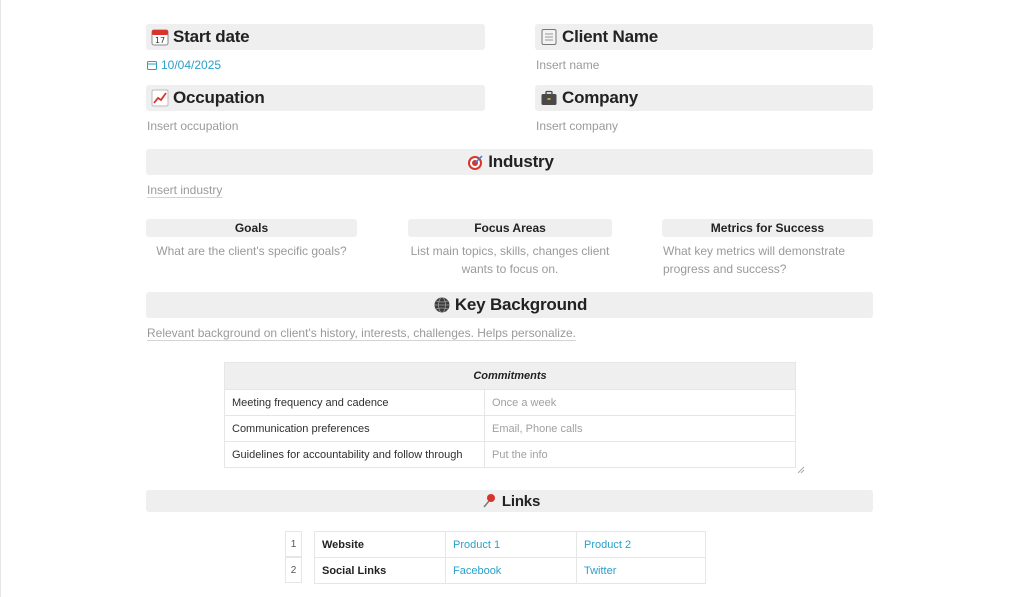 The height and width of the screenshot is (597, 1024). What do you see at coordinates (184, 190) in the screenshot?
I see `industry-input: Insert industry` at bounding box center [184, 190].